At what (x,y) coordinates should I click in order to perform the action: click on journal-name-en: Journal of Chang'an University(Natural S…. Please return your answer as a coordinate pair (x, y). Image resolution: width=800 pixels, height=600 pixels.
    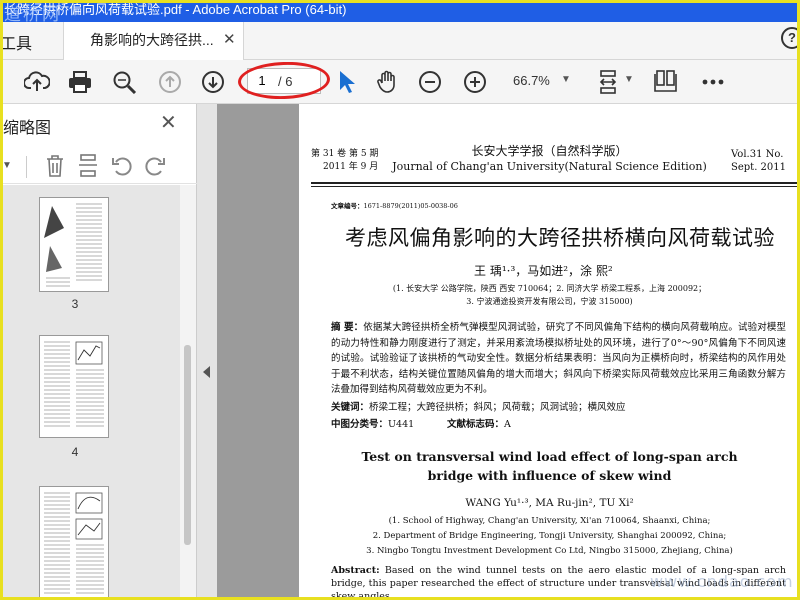
    Looking at the image, I should click on (549, 166).